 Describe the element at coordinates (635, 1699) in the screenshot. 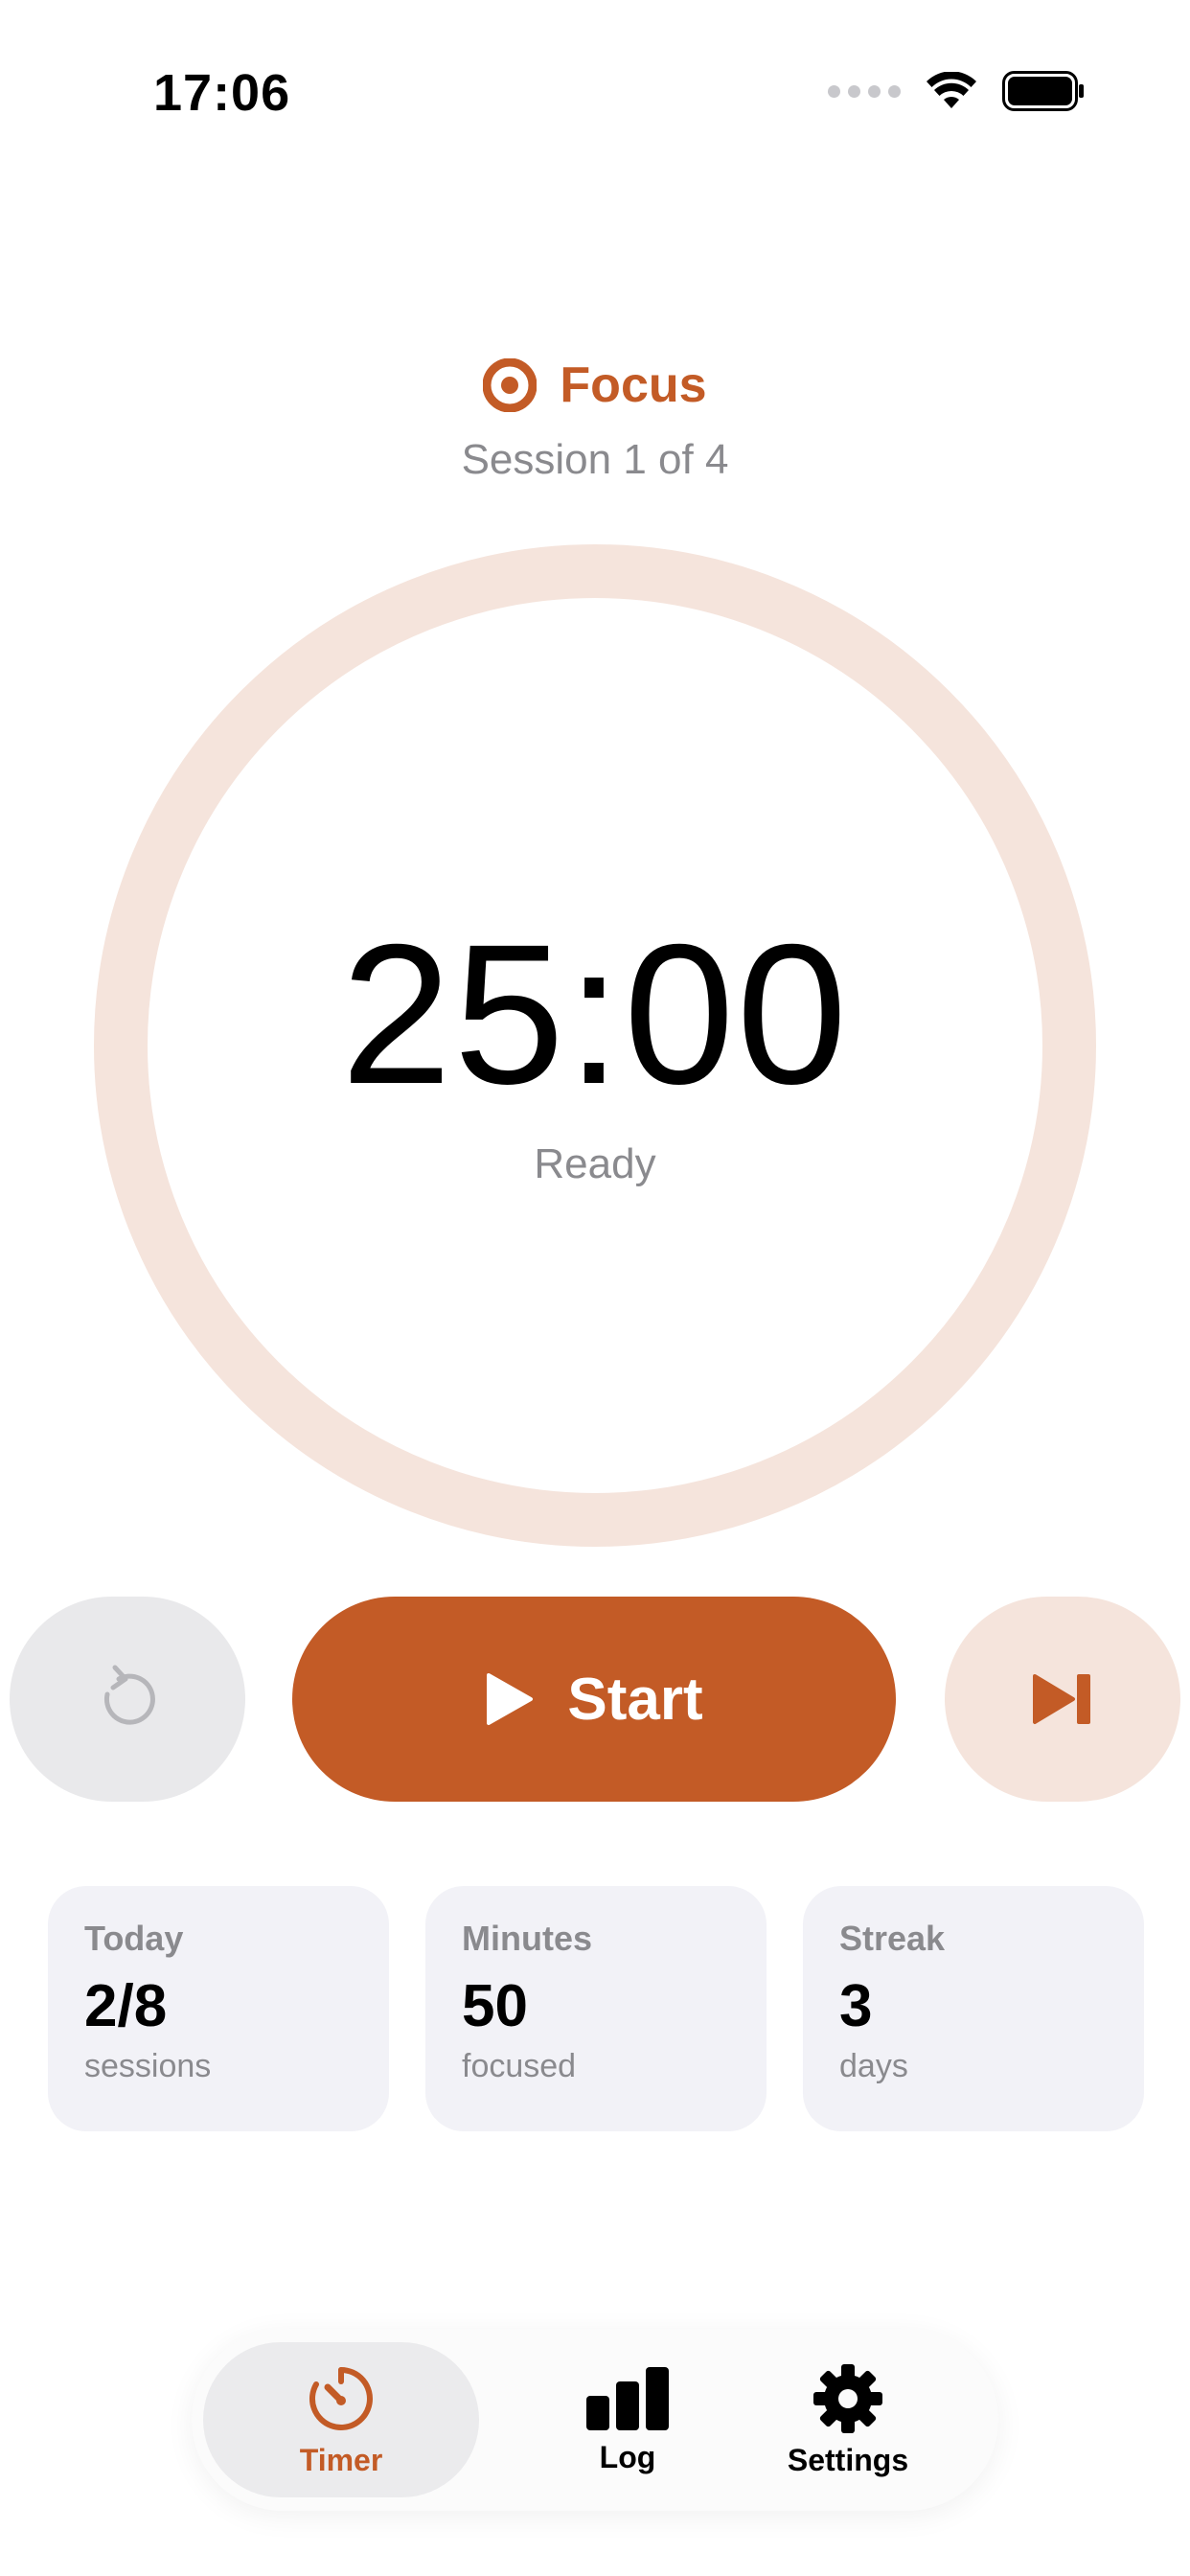

I see `start-button-label: Start` at that location.